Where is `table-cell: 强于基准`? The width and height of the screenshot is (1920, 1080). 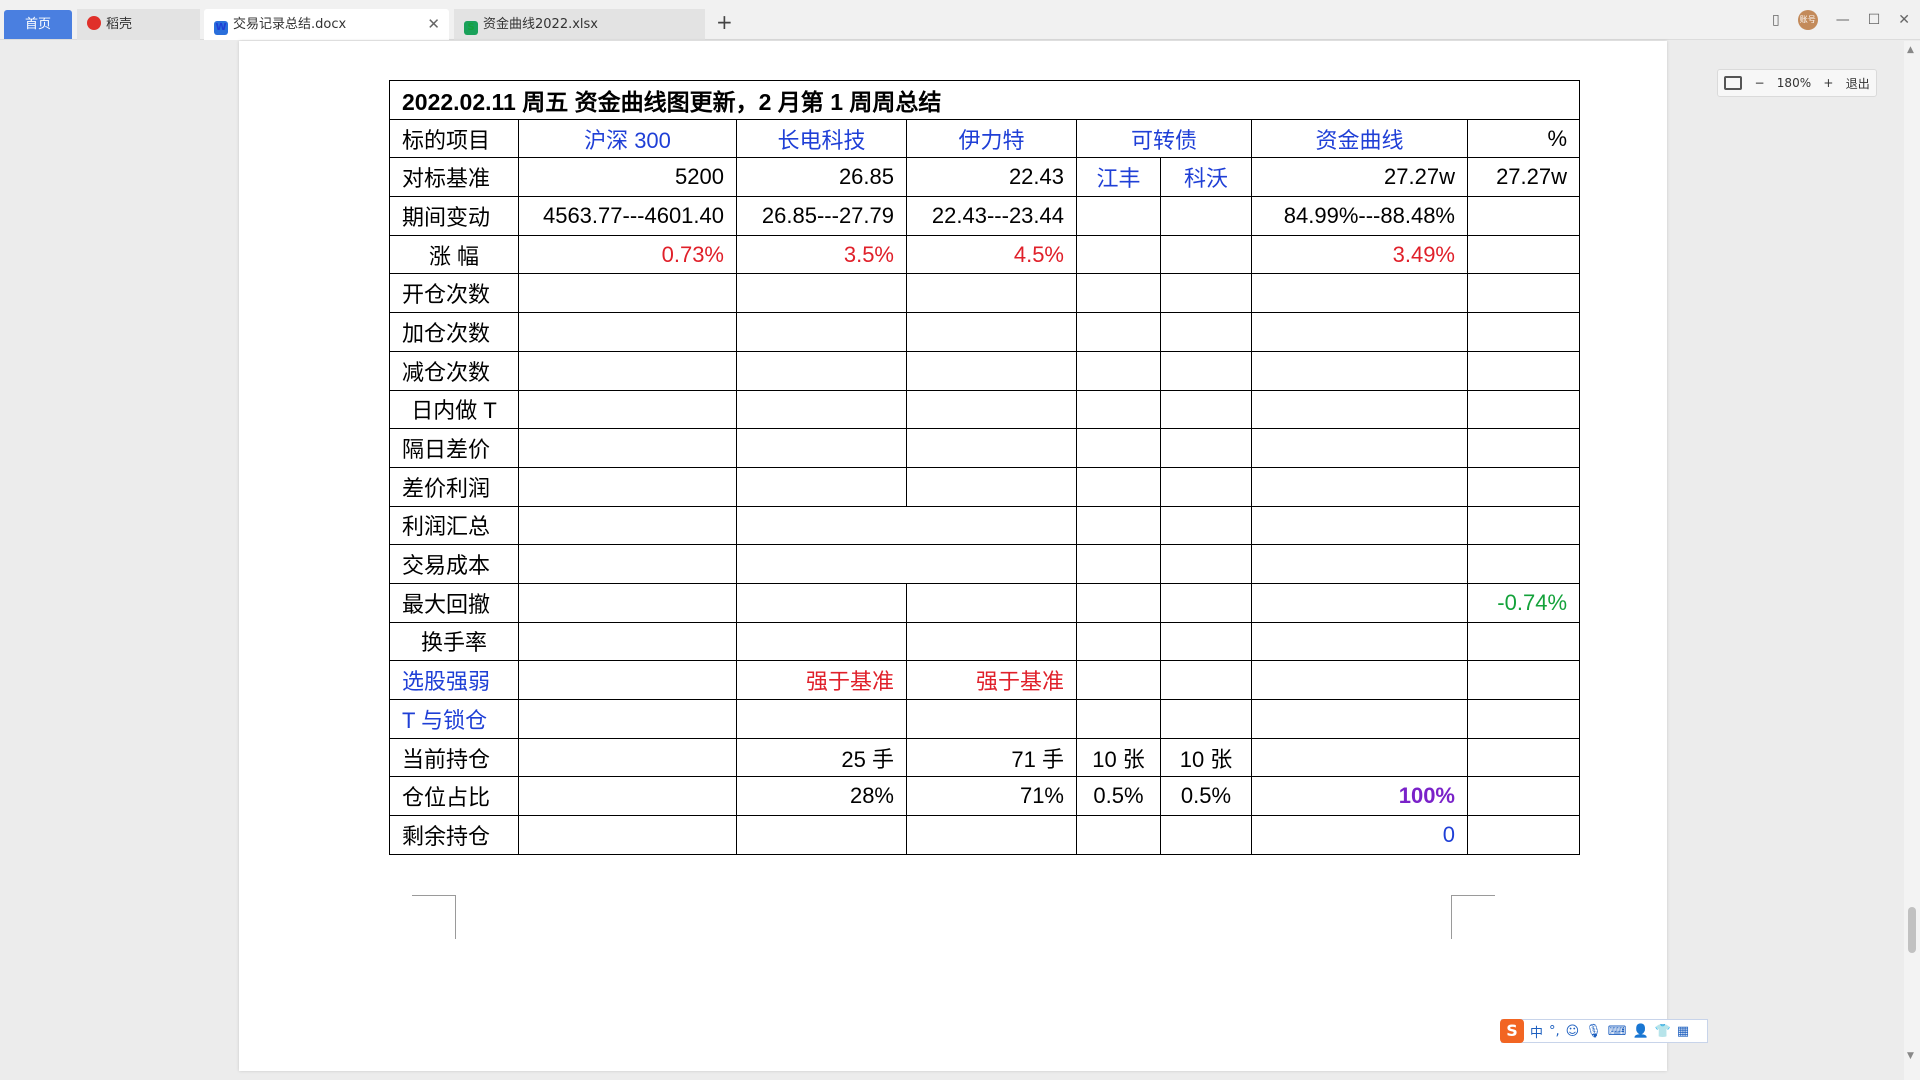
table-cell: 强于基准 is located at coordinates (821, 680).